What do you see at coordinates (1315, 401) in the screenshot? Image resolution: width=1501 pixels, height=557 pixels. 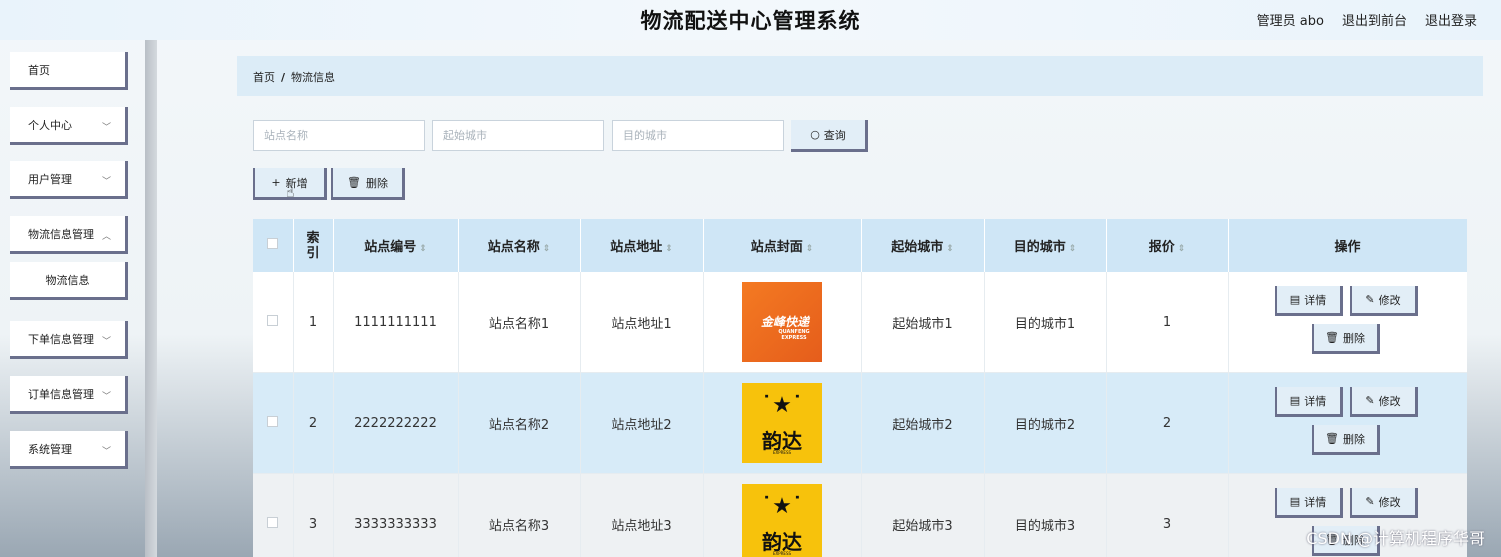 I see `detail-button-label: 详情` at bounding box center [1315, 401].